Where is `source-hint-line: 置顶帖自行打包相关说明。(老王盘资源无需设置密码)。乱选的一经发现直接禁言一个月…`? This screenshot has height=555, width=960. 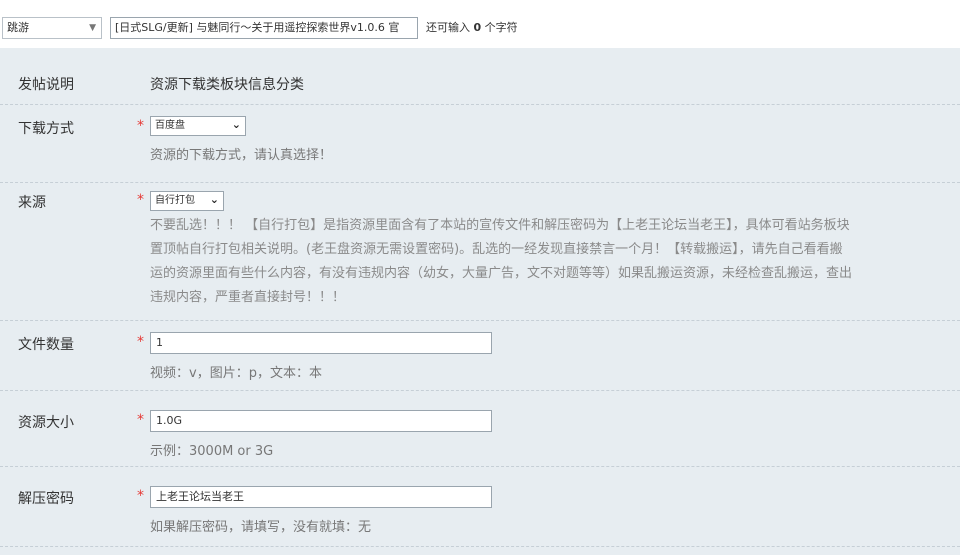
source-hint-line: 置顶帖自行打包相关说明。(老王盘资源无需设置密码)。乱选的一经发现直接禁言一个月… is located at coordinates (496, 249).